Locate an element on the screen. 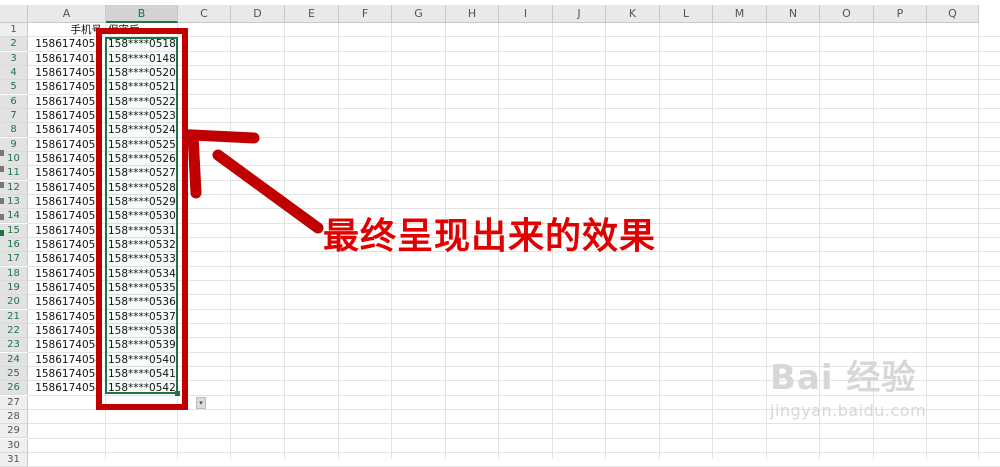 This screenshot has height=467, width=1000. watermark-url: jingyan.baidu.com is located at coordinates (848, 410).